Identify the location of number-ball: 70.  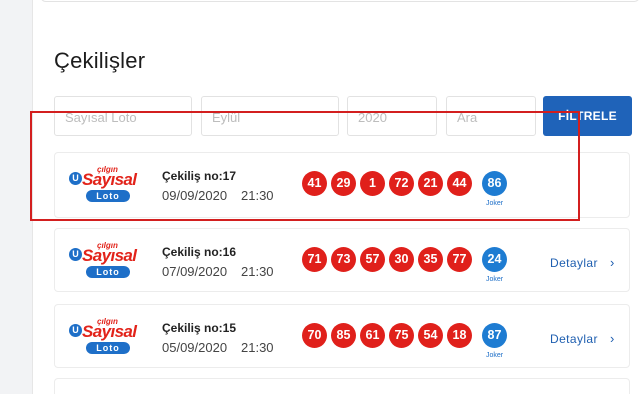
(314, 335).